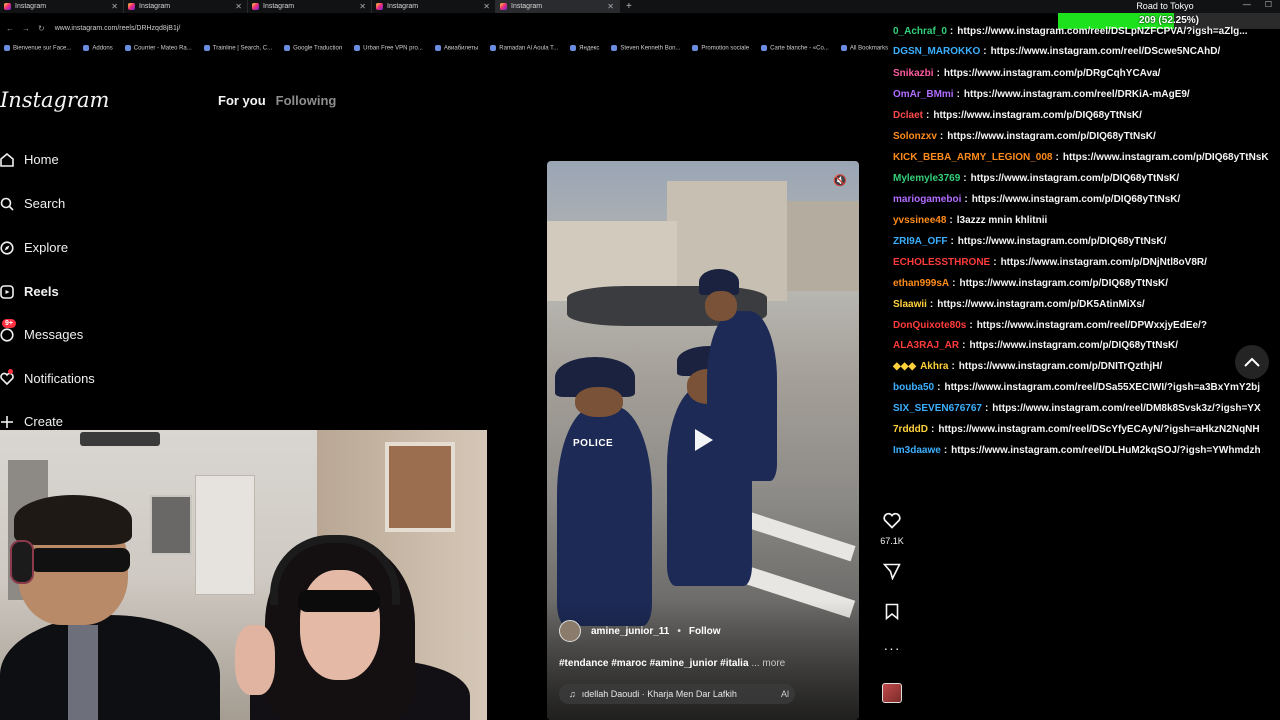  I want to click on chat-username: yvssinee48, so click(919, 220).